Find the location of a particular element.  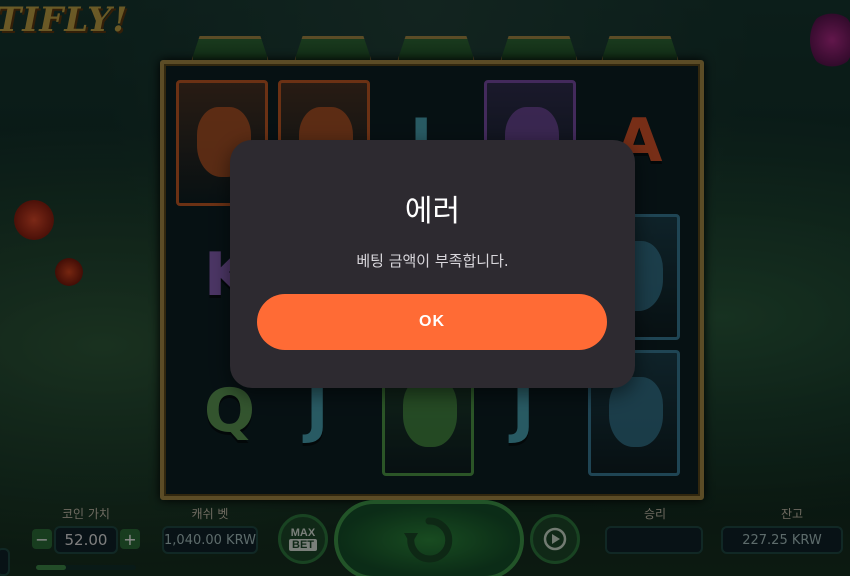

ok-button: OK is located at coordinates (432, 322).